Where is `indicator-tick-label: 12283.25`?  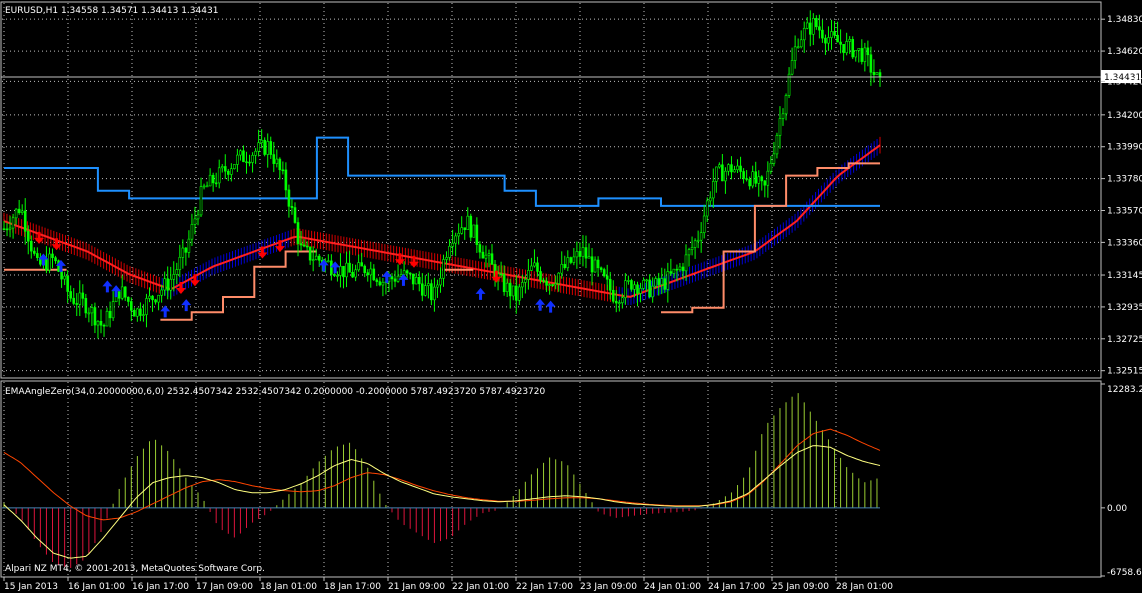 indicator-tick-label: 12283.25 is located at coordinates (1124, 390).